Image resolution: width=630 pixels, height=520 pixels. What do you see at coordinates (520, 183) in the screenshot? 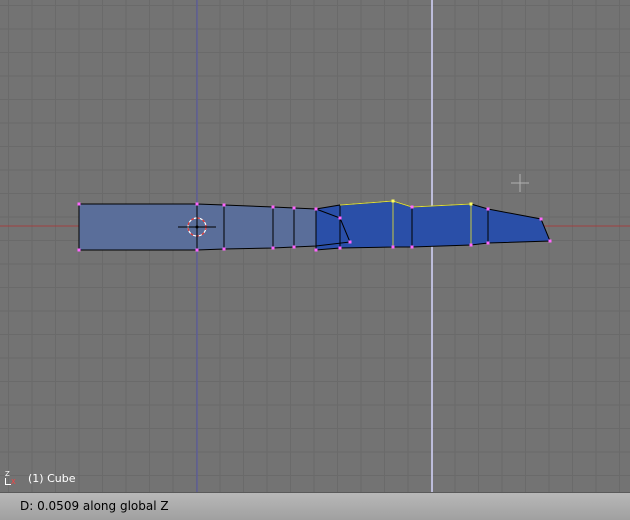
I see `mouse-crosshair-icon` at bounding box center [520, 183].